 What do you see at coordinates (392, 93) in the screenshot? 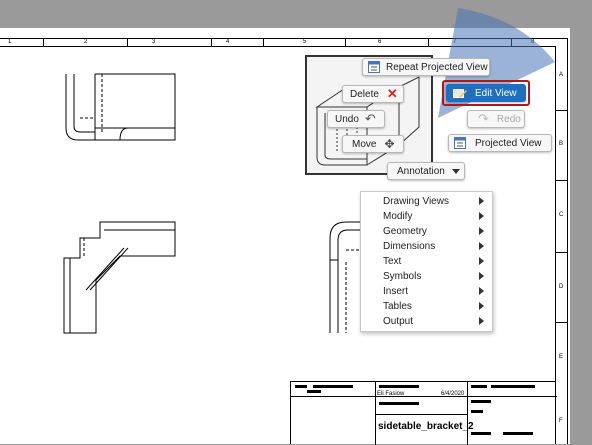
I see `delete-x-icon: ✕` at bounding box center [392, 93].